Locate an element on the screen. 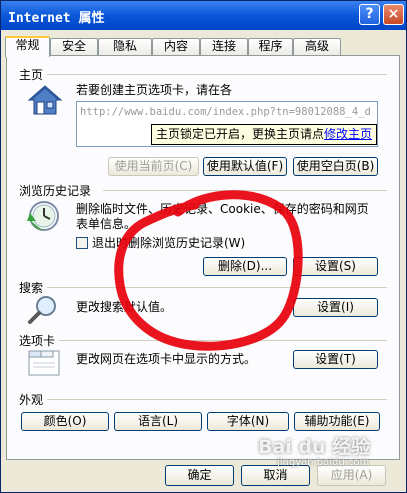 The width and height of the screenshot is (407, 493). tab-programs: 程序 is located at coordinates (270, 46).